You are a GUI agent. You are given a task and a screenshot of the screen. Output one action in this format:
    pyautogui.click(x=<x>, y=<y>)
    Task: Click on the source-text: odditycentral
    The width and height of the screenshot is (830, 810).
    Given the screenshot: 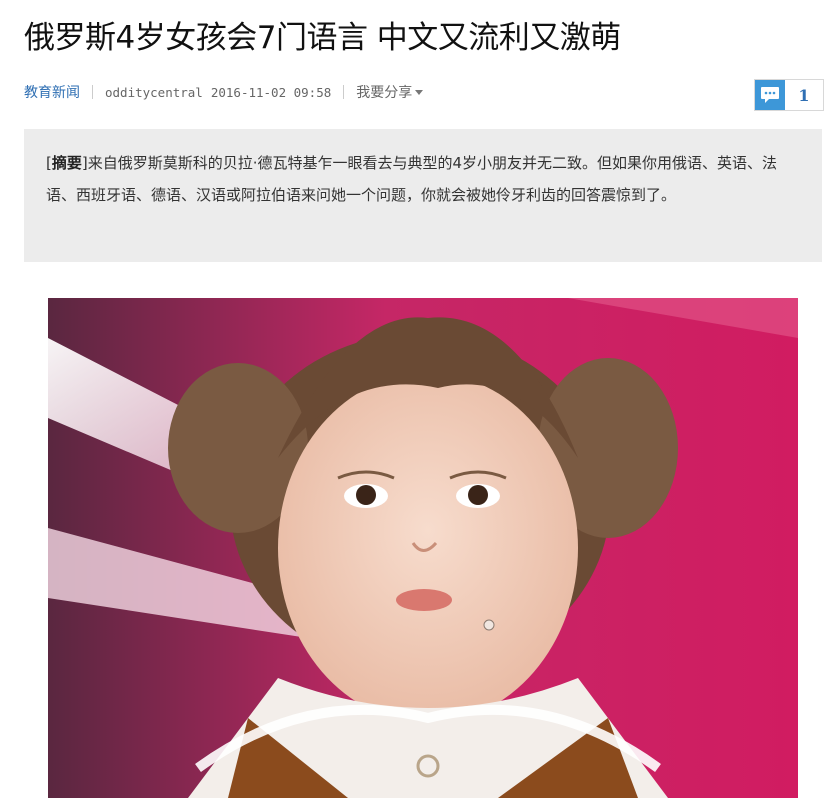 What is the action you would take?
    pyautogui.click(x=154, y=92)
    